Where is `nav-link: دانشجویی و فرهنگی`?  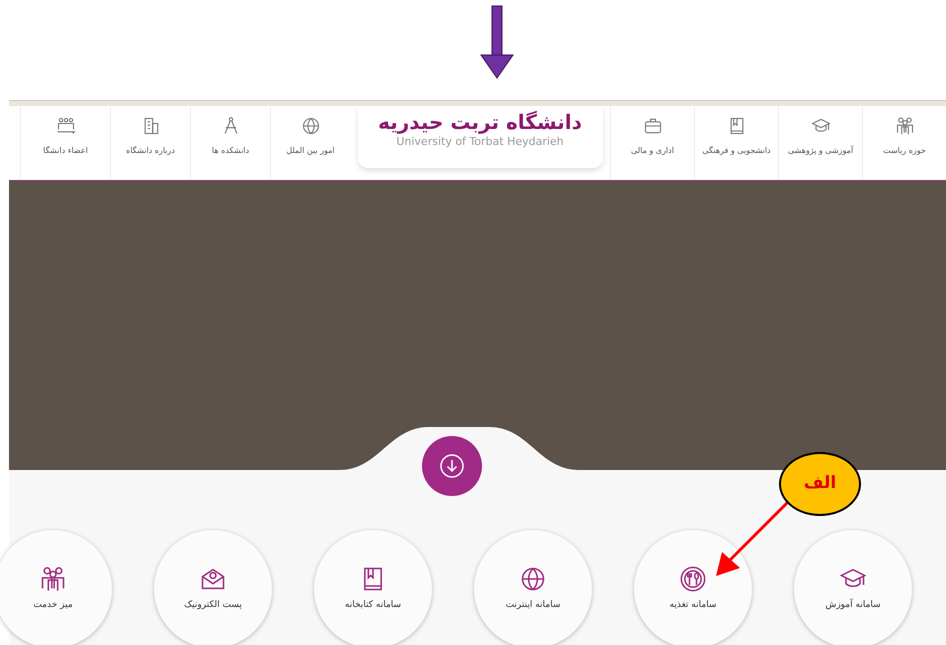
nav-link: دانشجویی و فرهنگی is located at coordinates (736, 151).